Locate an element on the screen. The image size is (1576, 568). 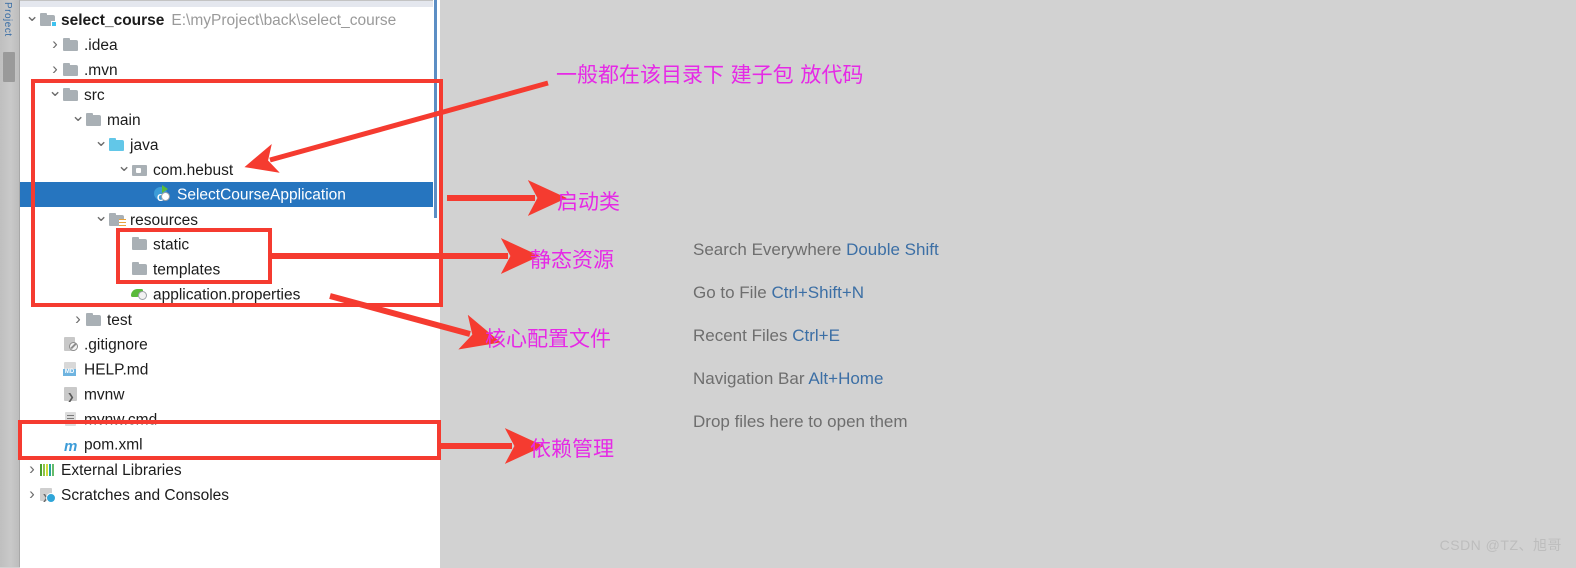
tree-row-label: application.properties is located at coordinates (227, 295).